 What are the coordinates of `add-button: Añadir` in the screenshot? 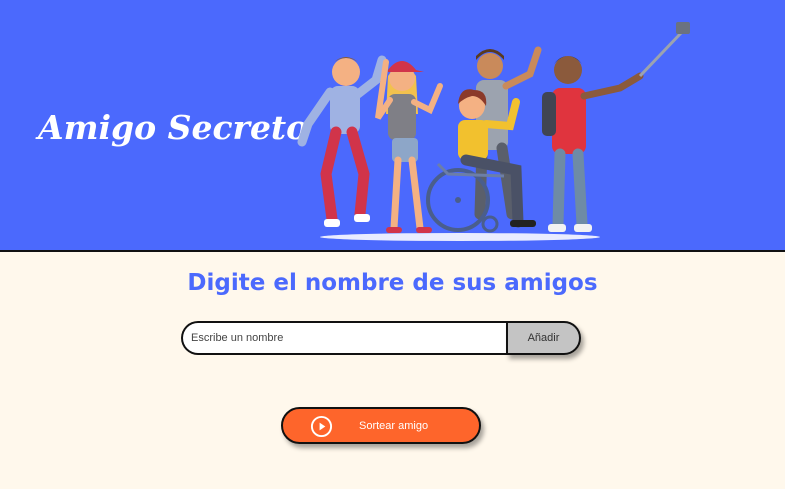 It's located at (543, 338).